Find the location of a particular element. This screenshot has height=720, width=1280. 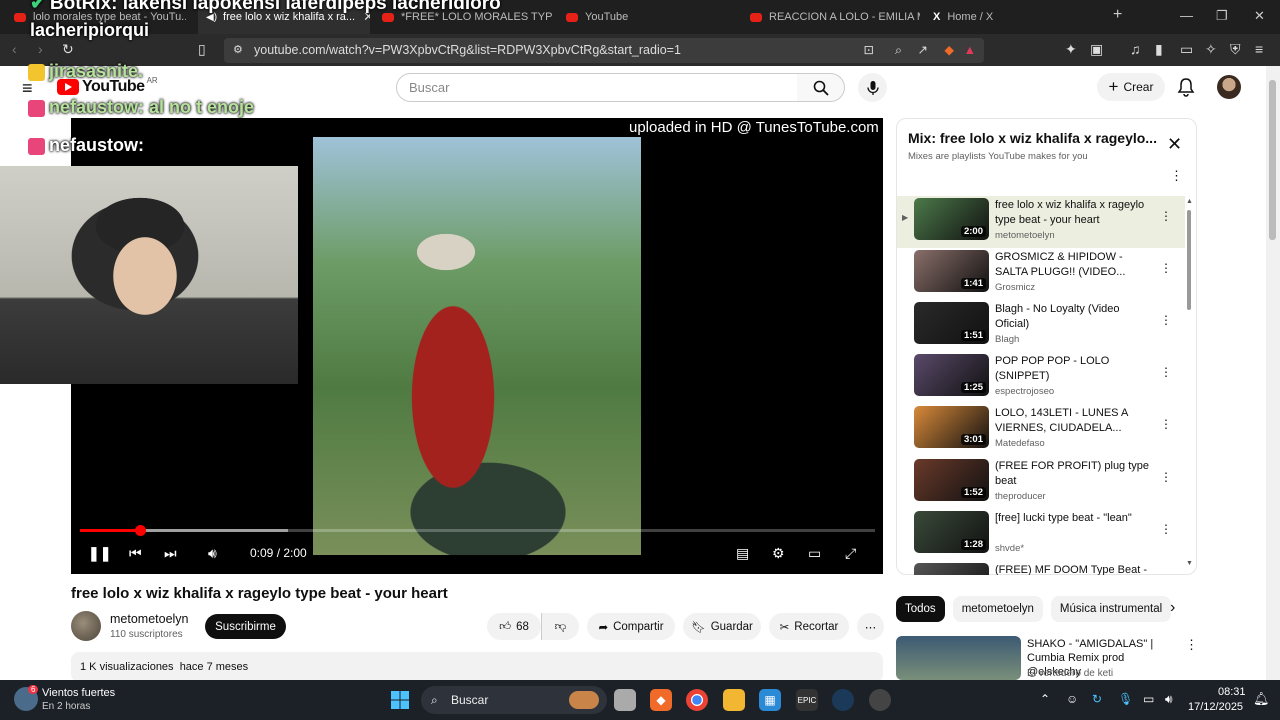

forward-icon: › is located at coordinates (40, 49).